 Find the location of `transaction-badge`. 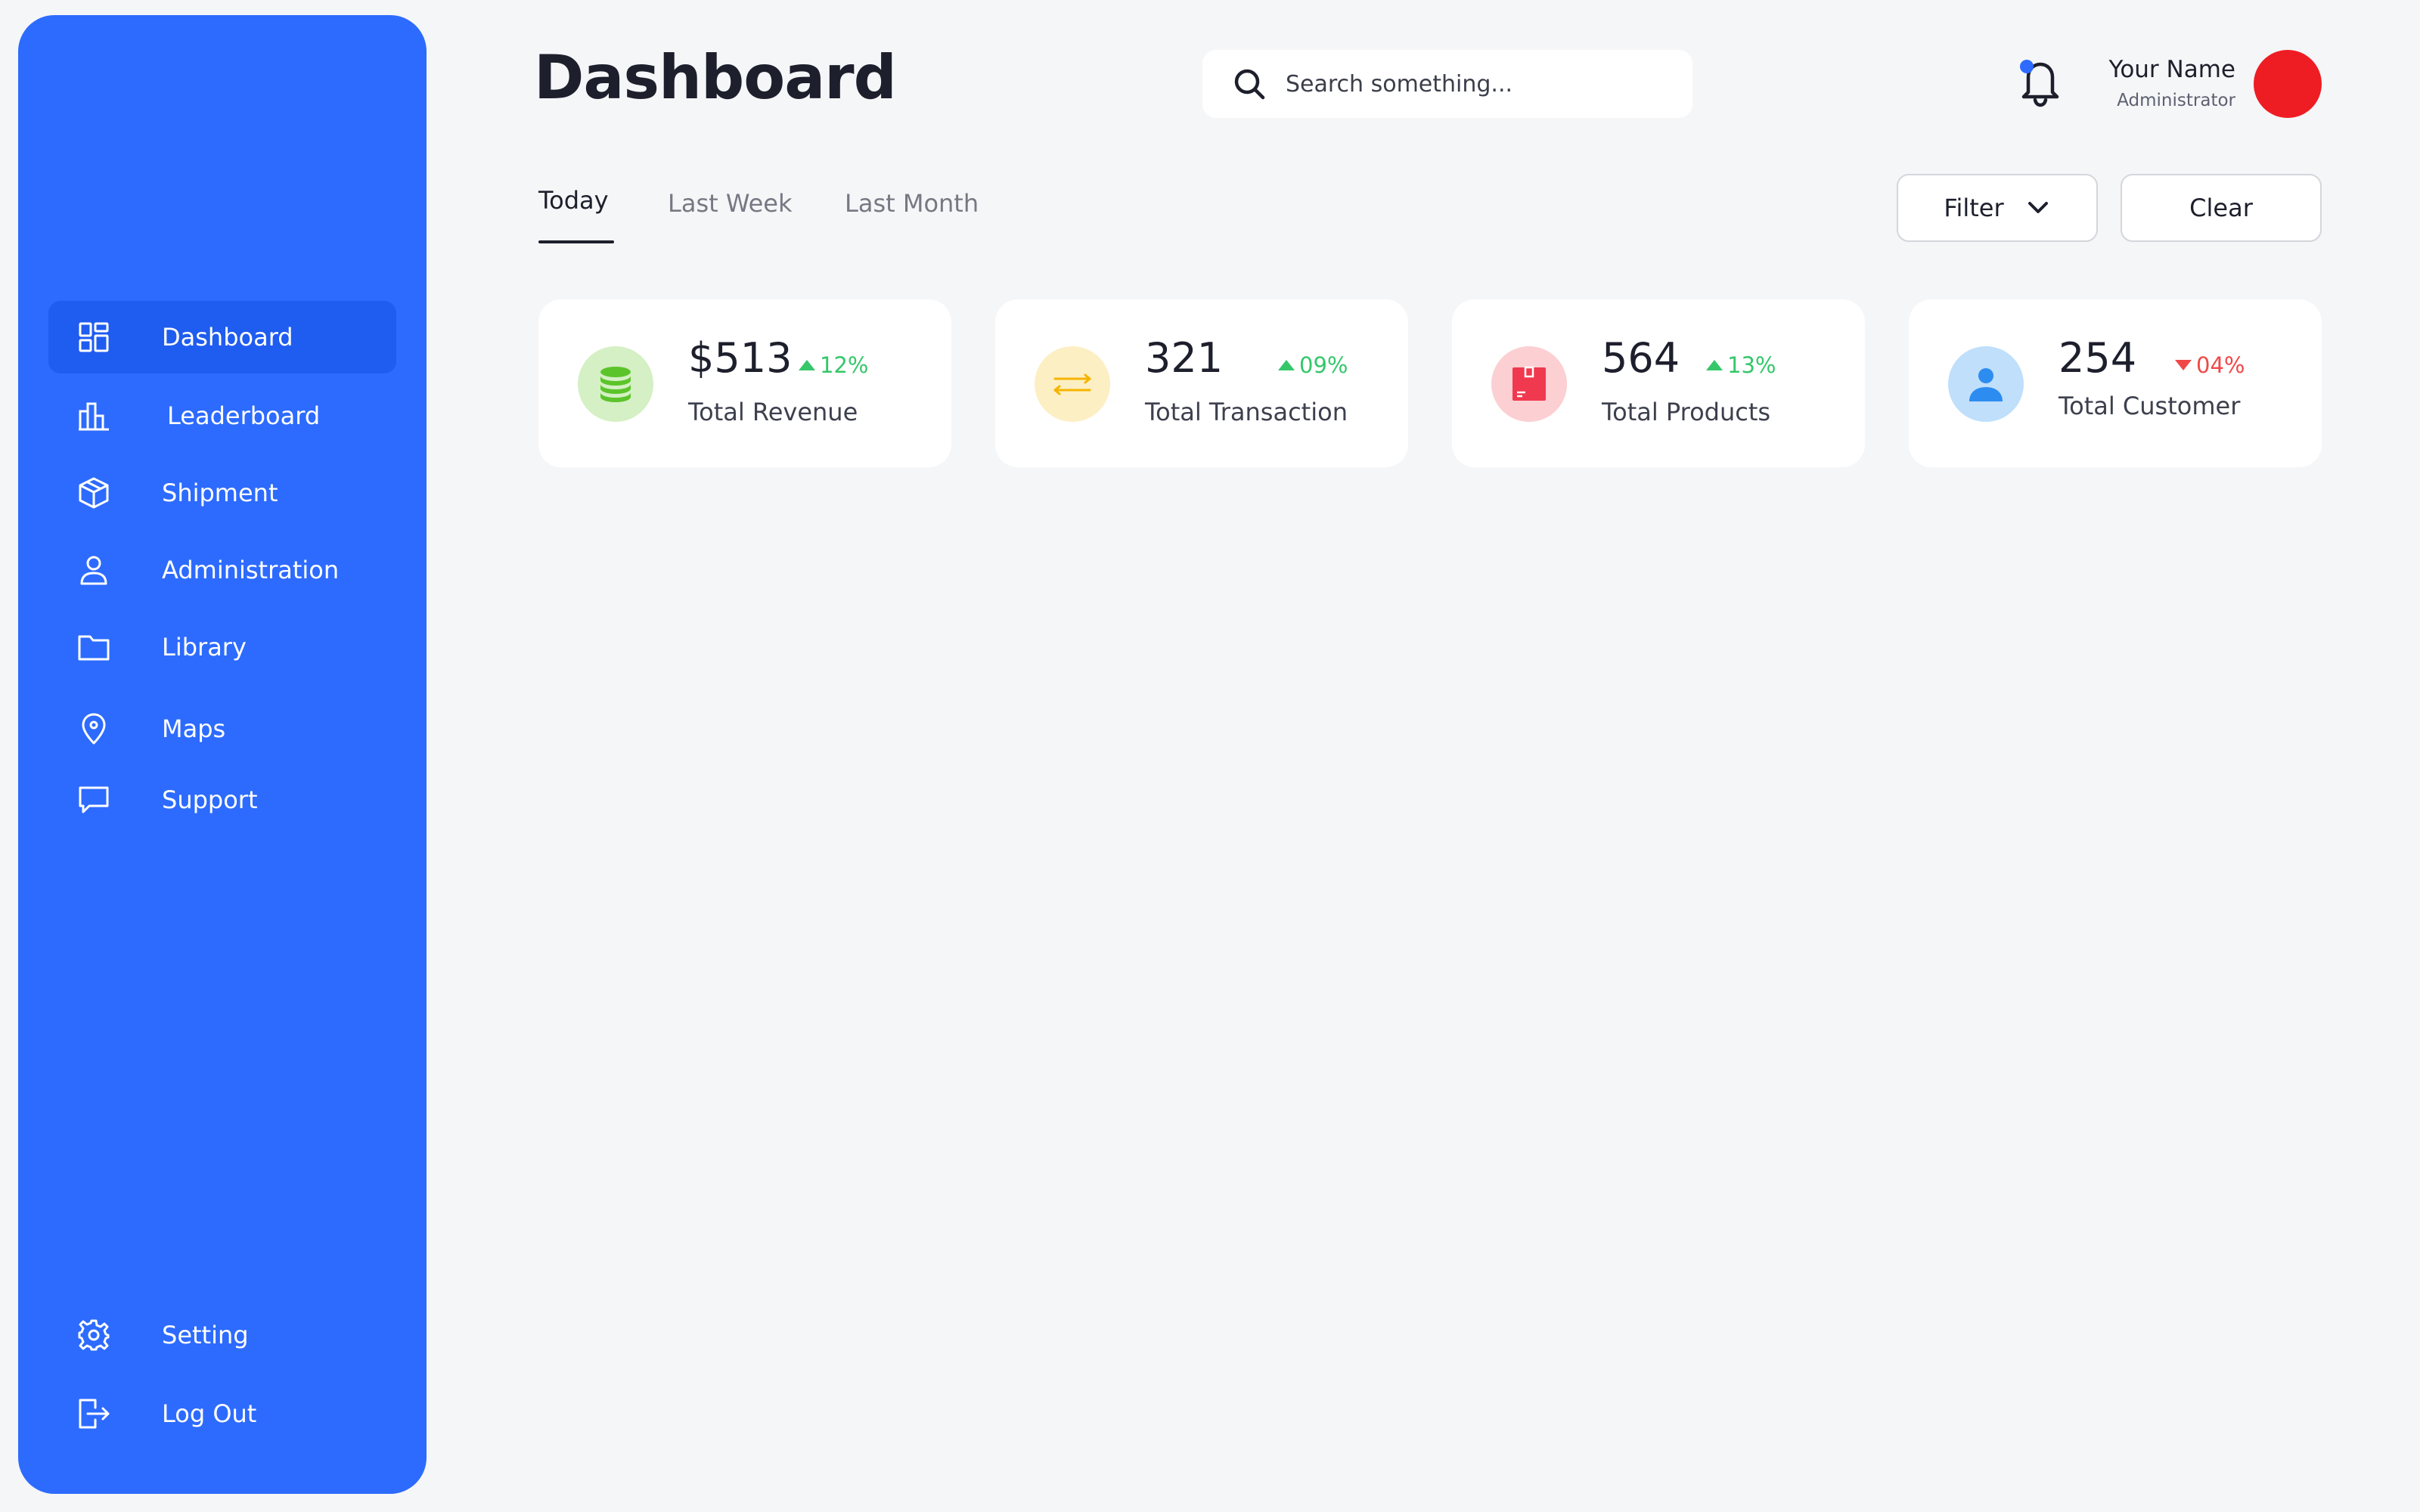

transaction-badge is located at coordinates (1072, 384).